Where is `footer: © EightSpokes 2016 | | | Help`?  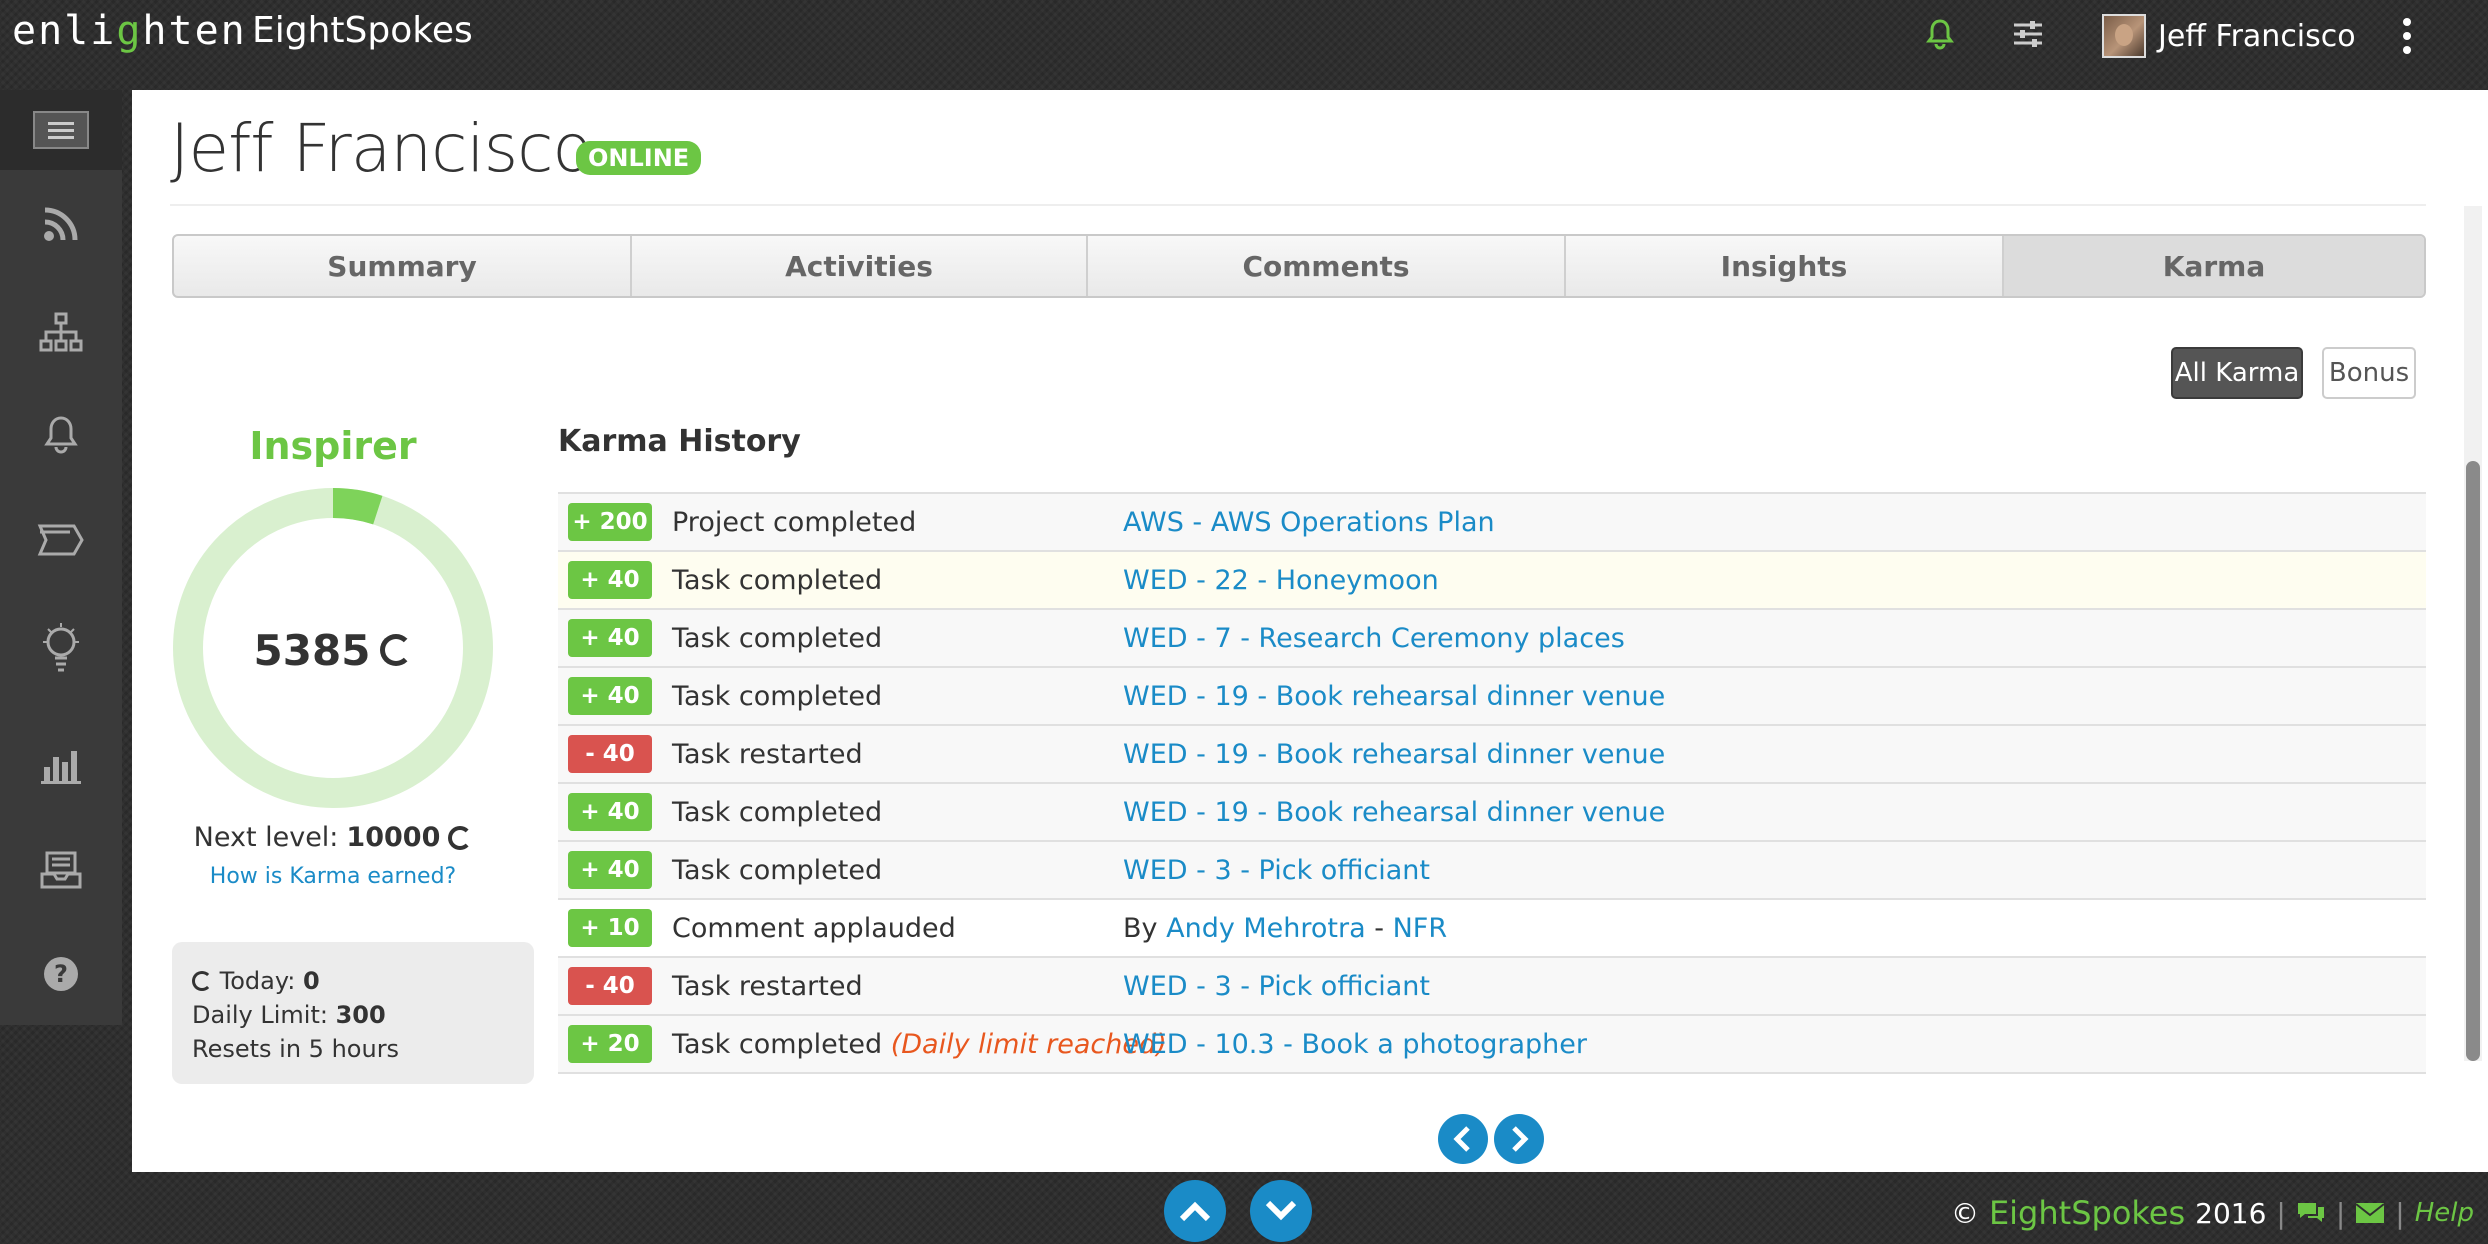 footer: © EightSpokes 2016 | | | Help is located at coordinates (2212, 1213).